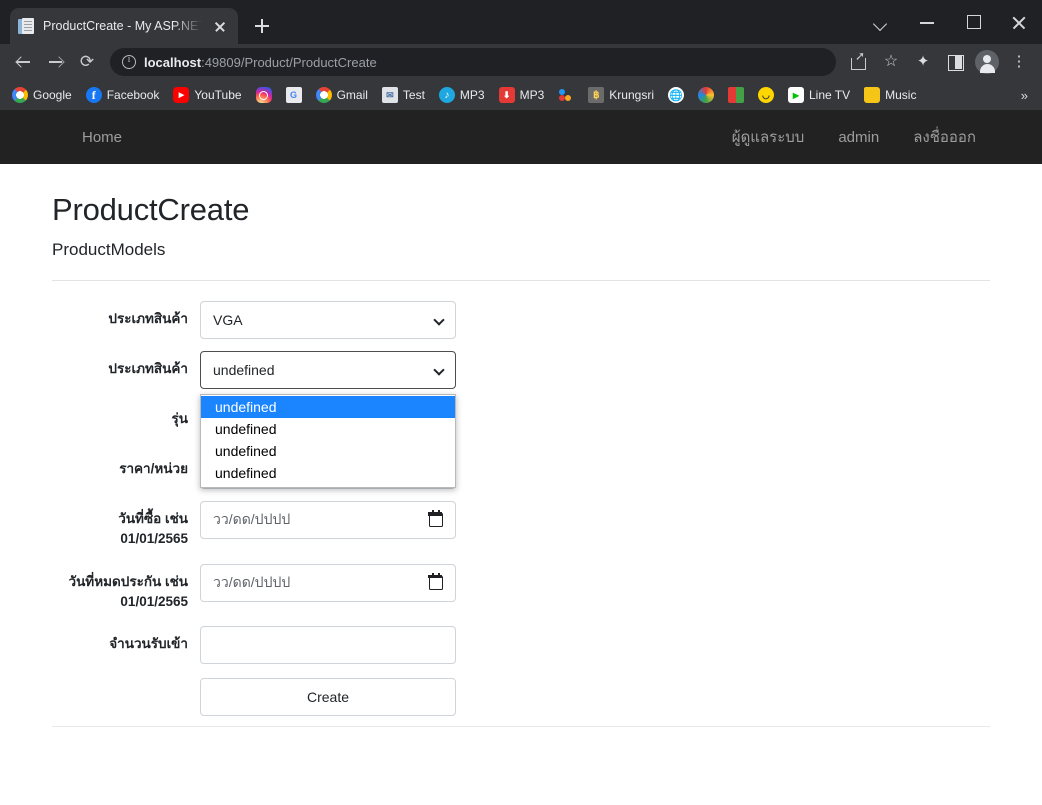 This screenshot has height=805, width=1042. What do you see at coordinates (148, 643) in the screenshot?
I see `label-quantity-received: จำนวนรับเข้า` at bounding box center [148, 643].